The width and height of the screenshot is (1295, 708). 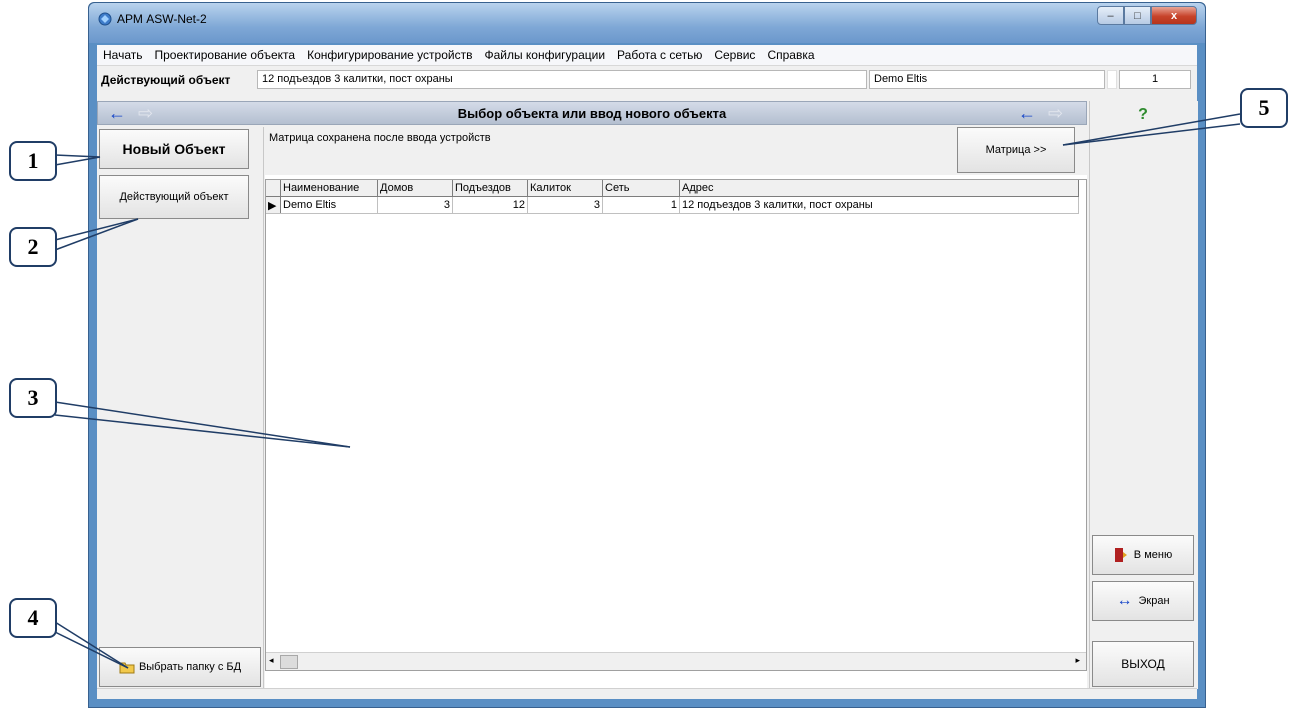 What do you see at coordinates (647, 693) in the screenshot?
I see `status-bar` at bounding box center [647, 693].